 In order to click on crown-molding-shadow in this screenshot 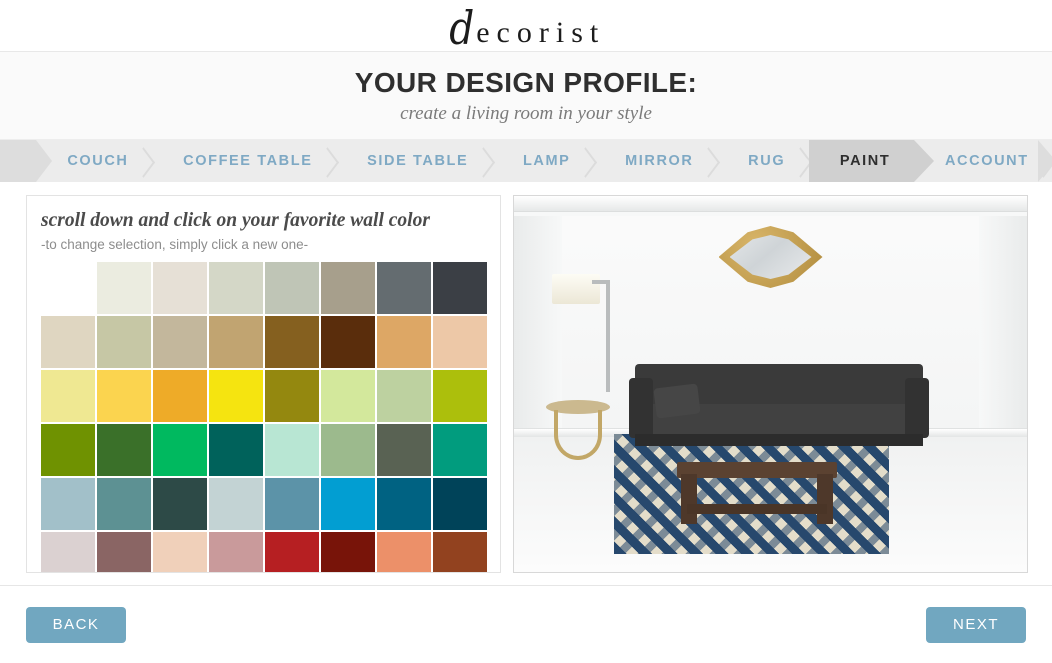, I will do `click(770, 214)`.